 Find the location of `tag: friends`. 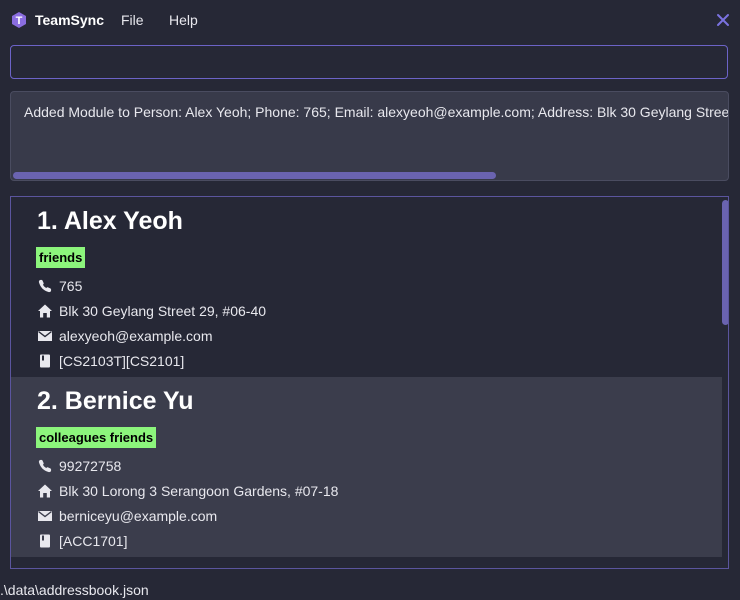

tag: friends is located at coordinates (61, 257).